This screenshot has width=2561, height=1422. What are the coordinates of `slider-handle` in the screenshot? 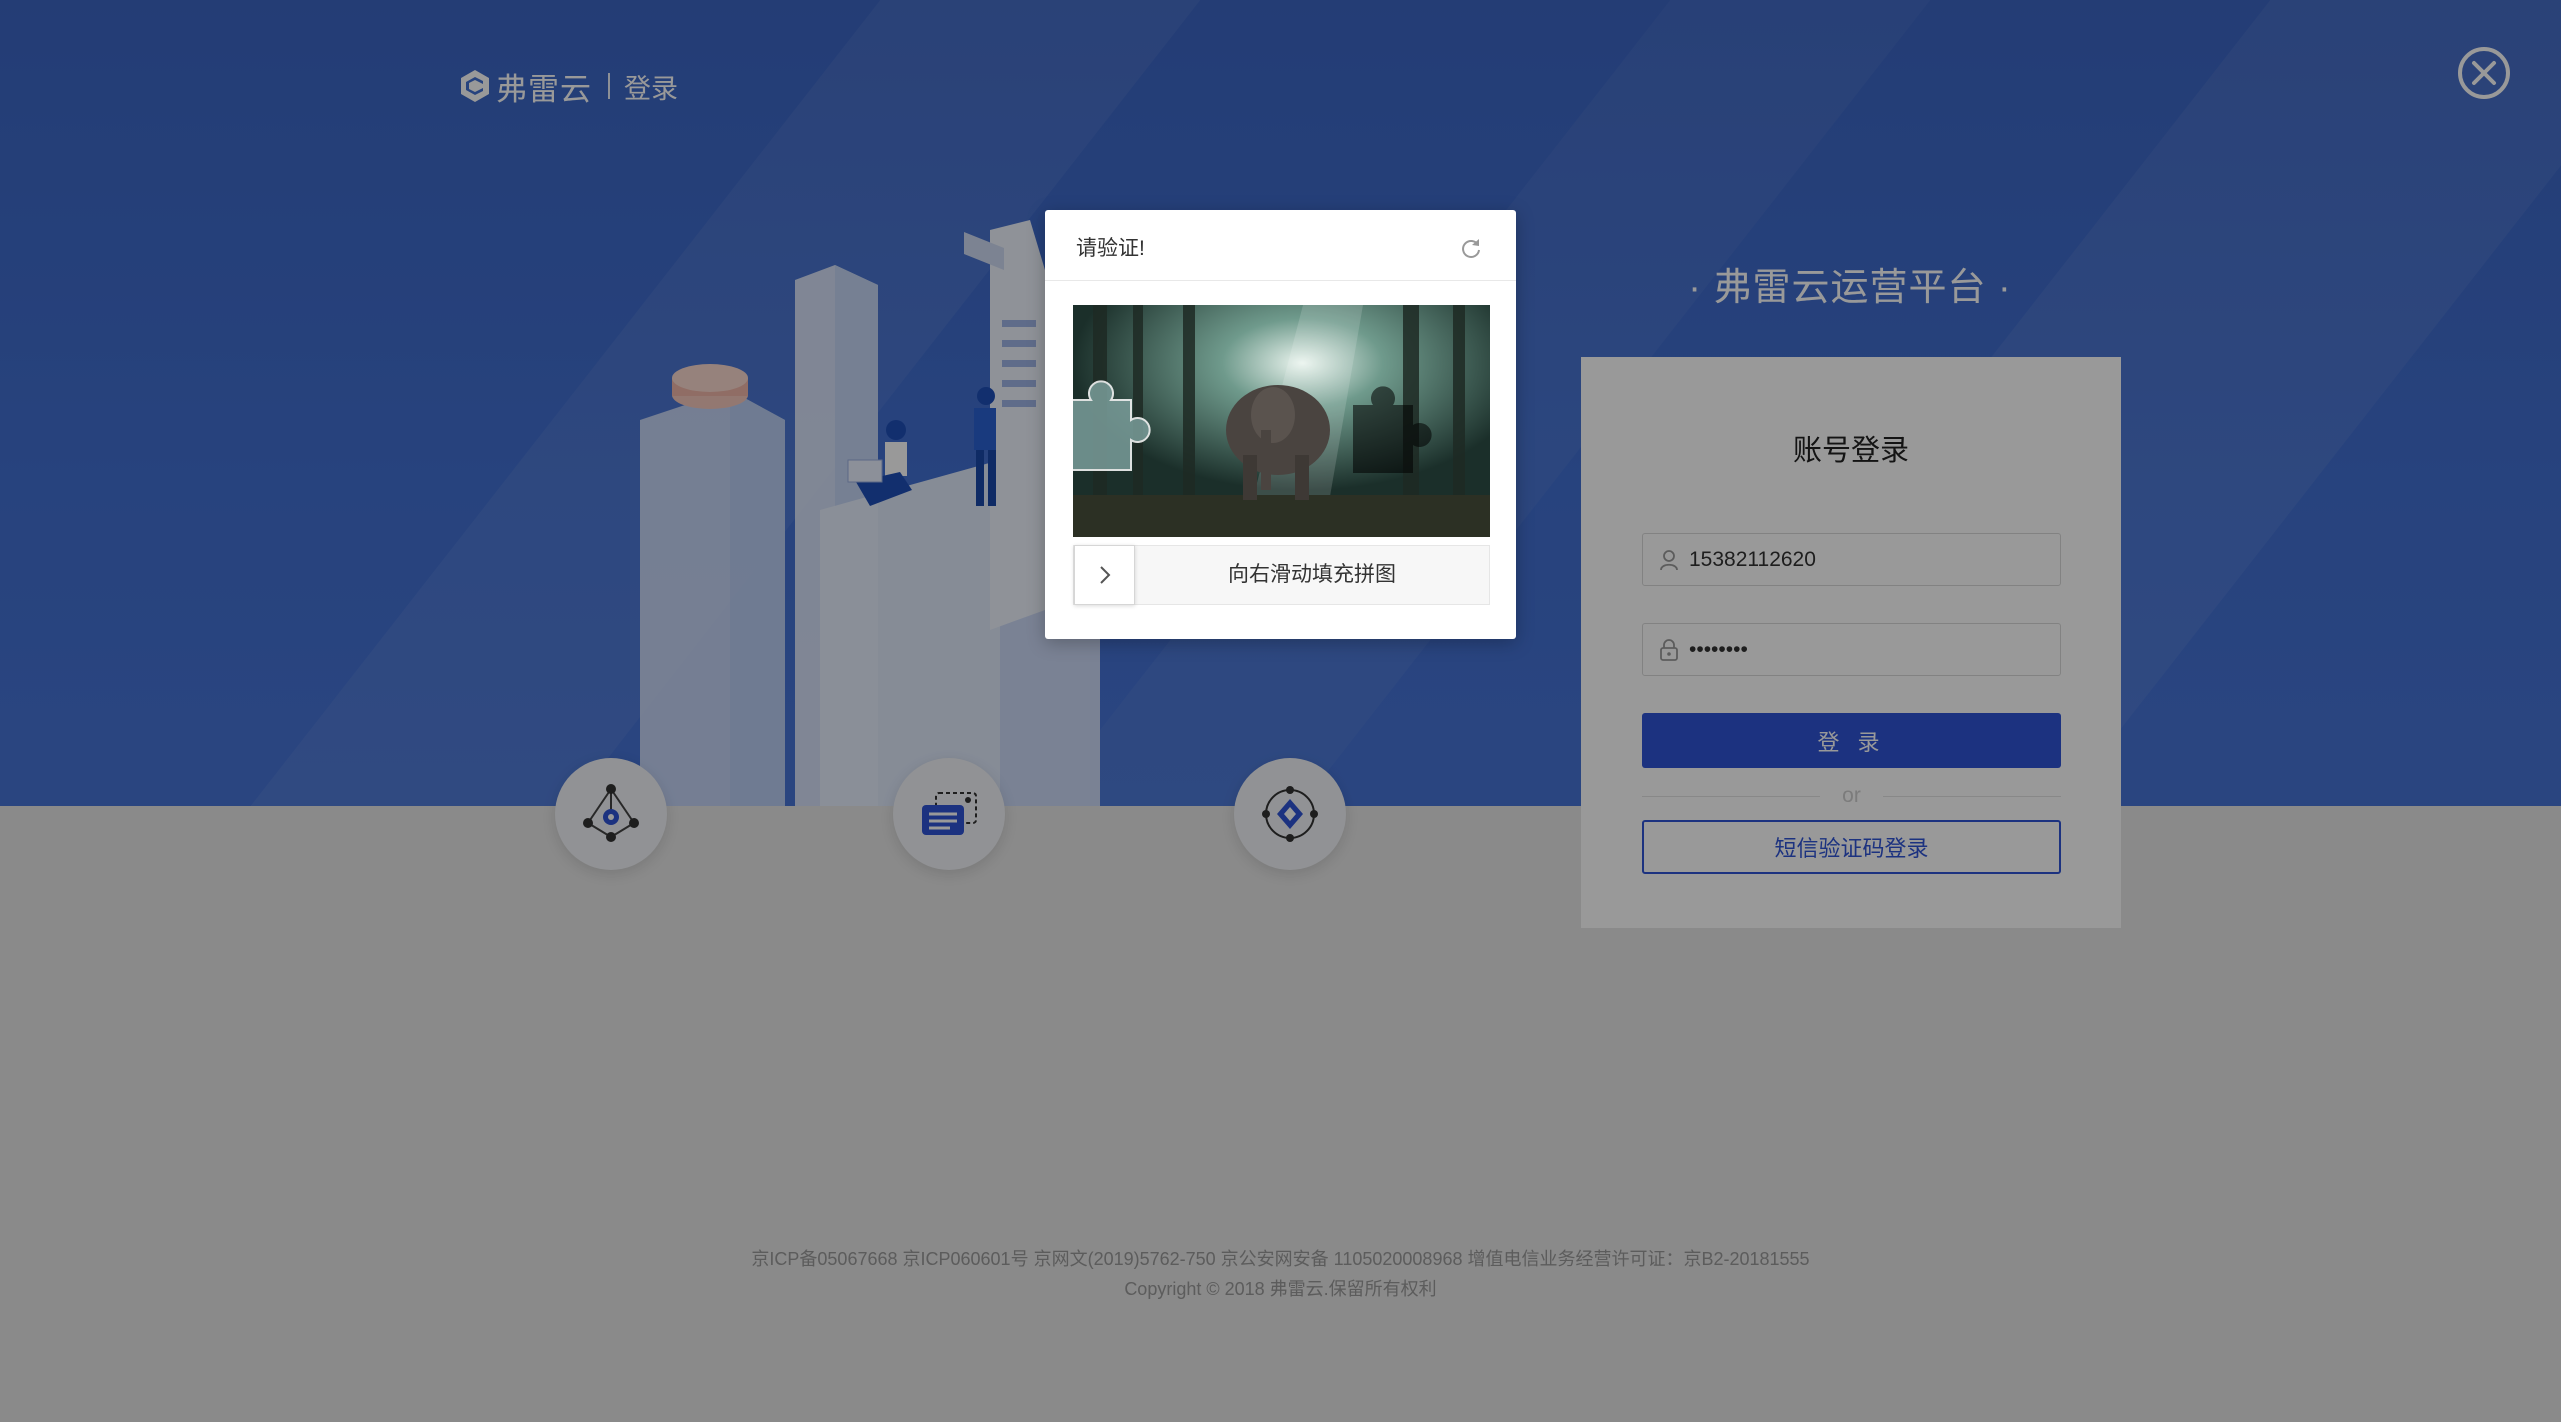 It's located at (1104, 575).